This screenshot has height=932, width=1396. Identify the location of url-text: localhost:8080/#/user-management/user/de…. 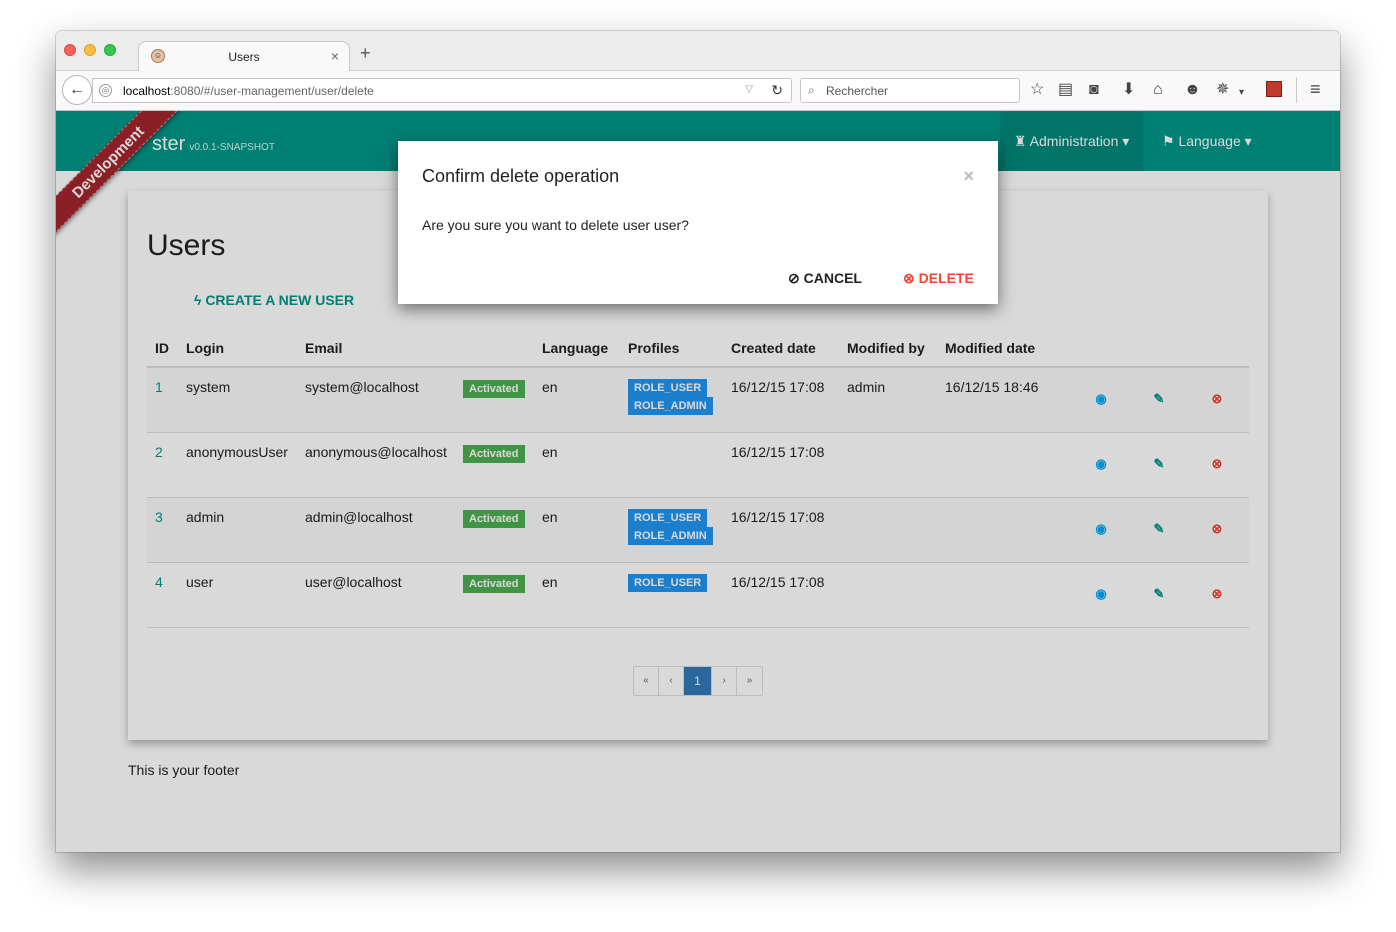
(248, 91).